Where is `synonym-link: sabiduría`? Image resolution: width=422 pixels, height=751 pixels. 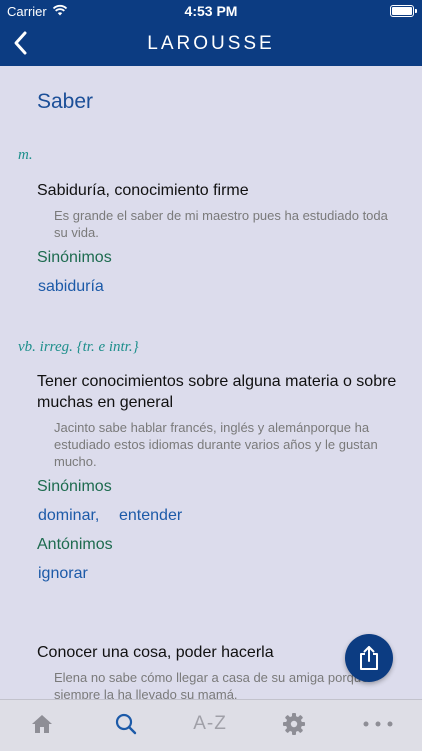 synonym-link: sabiduría is located at coordinates (71, 287).